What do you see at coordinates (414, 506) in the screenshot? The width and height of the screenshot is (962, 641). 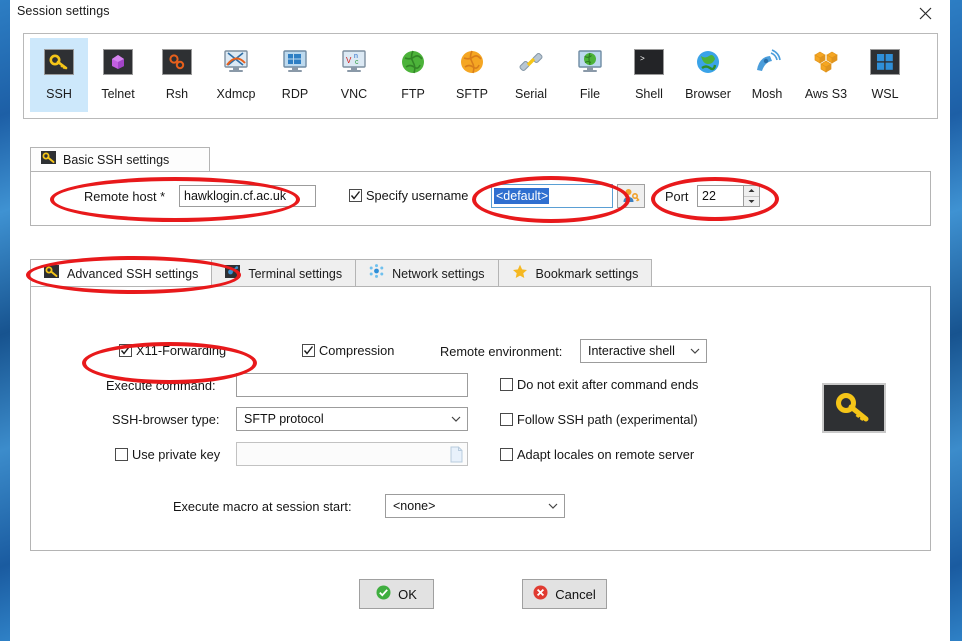 I see `execute-macro-value: <none>` at bounding box center [414, 506].